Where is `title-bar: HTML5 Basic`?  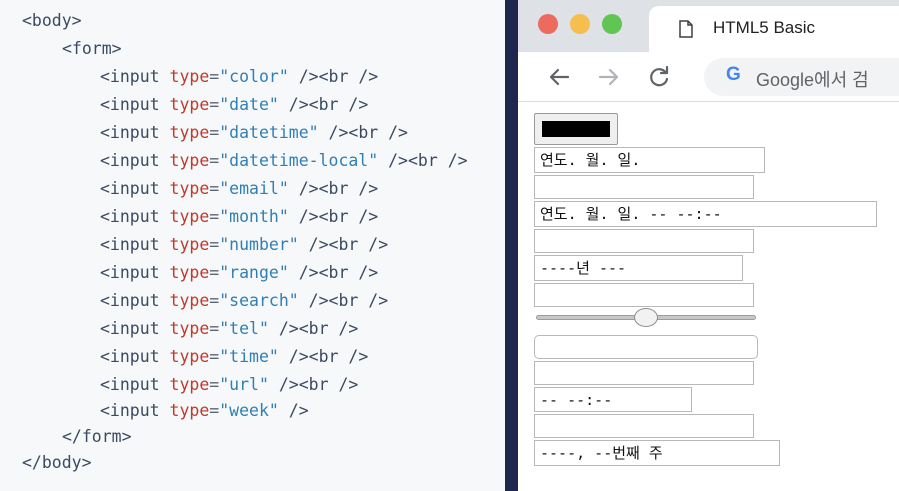 title-bar: HTML5 Basic is located at coordinates (708, 26).